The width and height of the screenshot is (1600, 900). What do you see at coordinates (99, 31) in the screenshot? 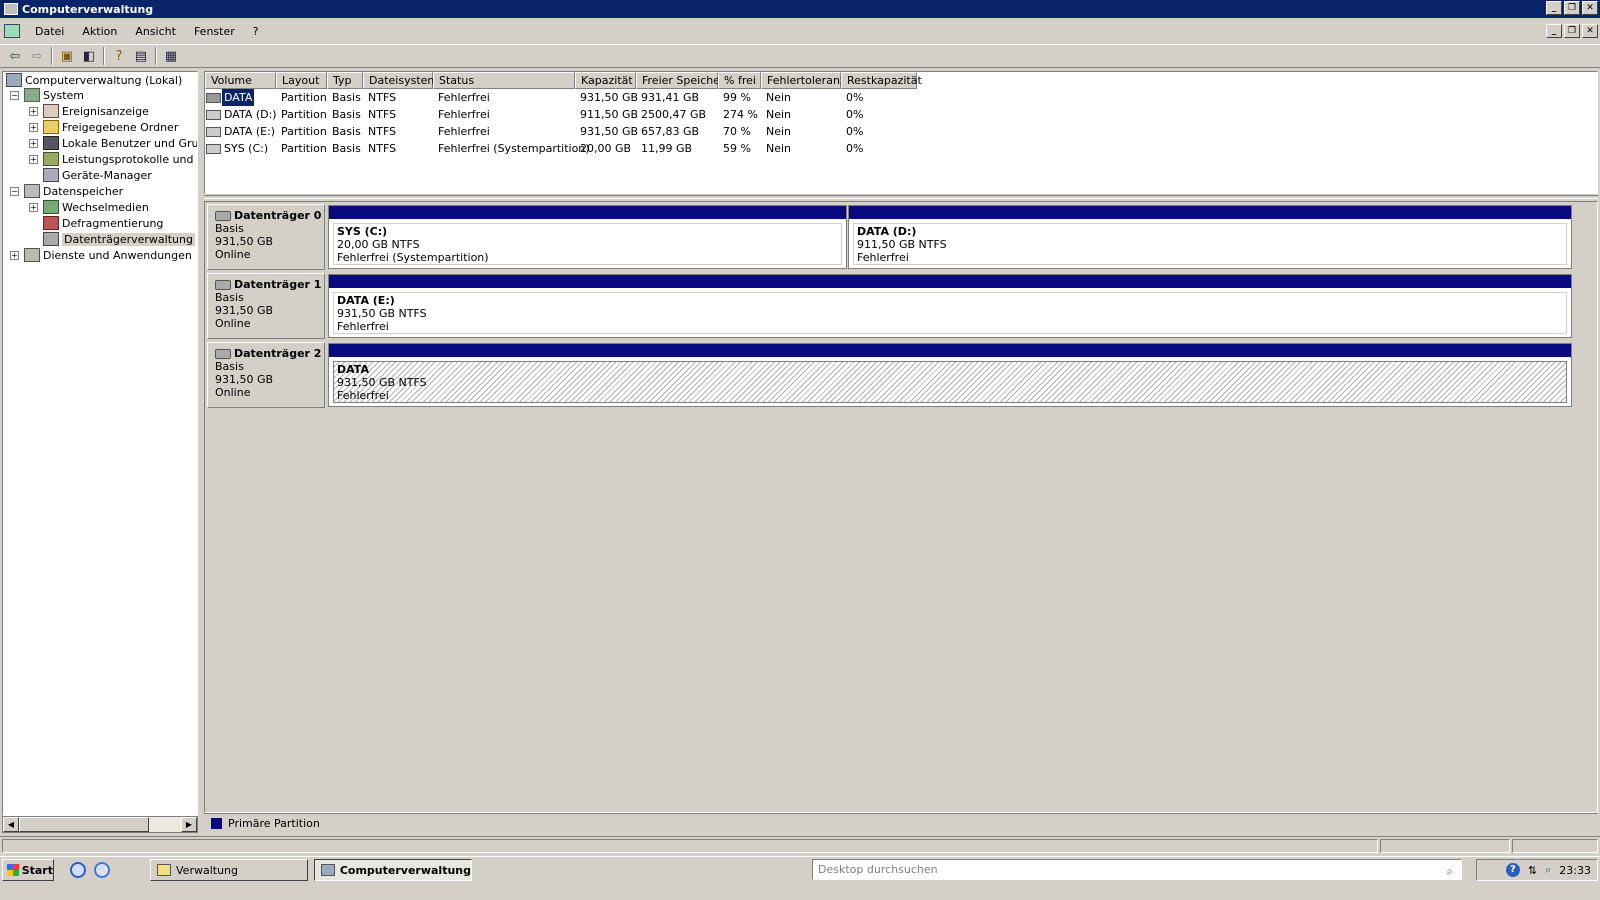
I see `menu-aktion: Aktion` at bounding box center [99, 31].